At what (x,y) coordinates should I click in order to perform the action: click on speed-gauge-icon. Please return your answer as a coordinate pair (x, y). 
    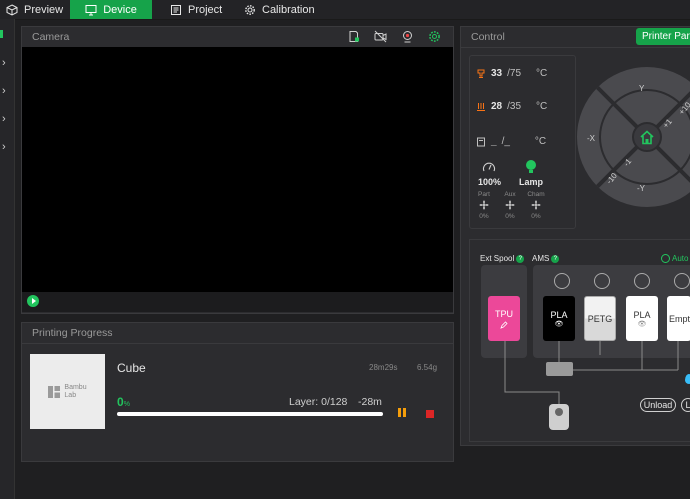
    Looking at the image, I should click on (489, 167).